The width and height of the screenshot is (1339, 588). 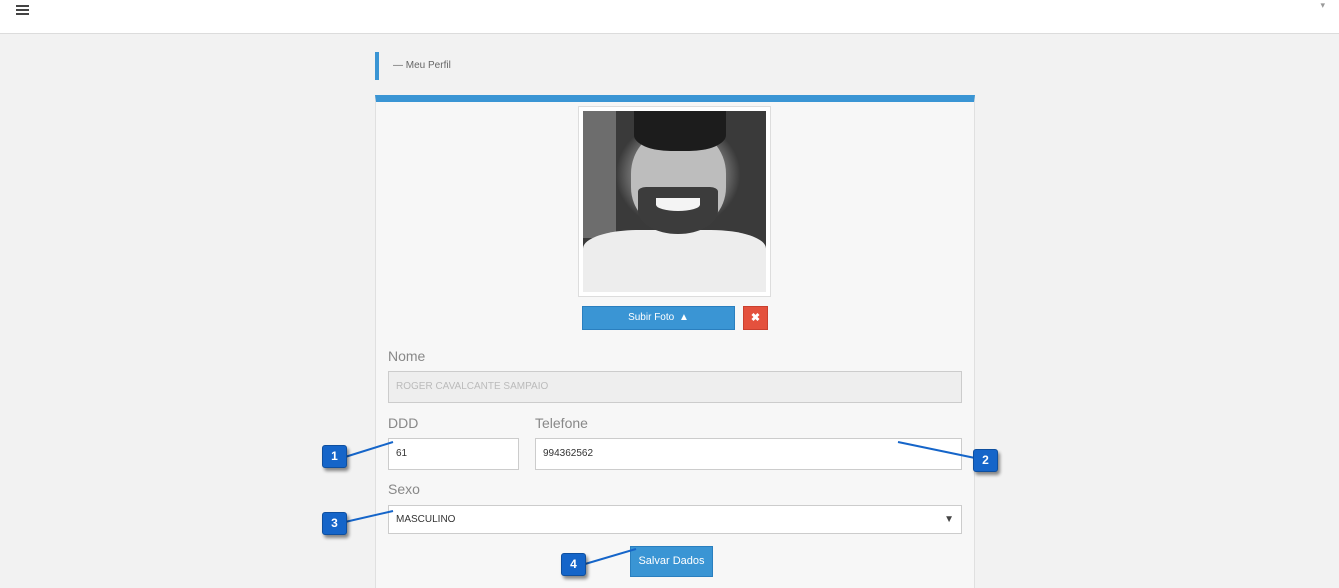 What do you see at coordinates (675, 519) in the screenshot?
I see `sex-select: MASCULINO ▼` at bounding box center [675, 519].